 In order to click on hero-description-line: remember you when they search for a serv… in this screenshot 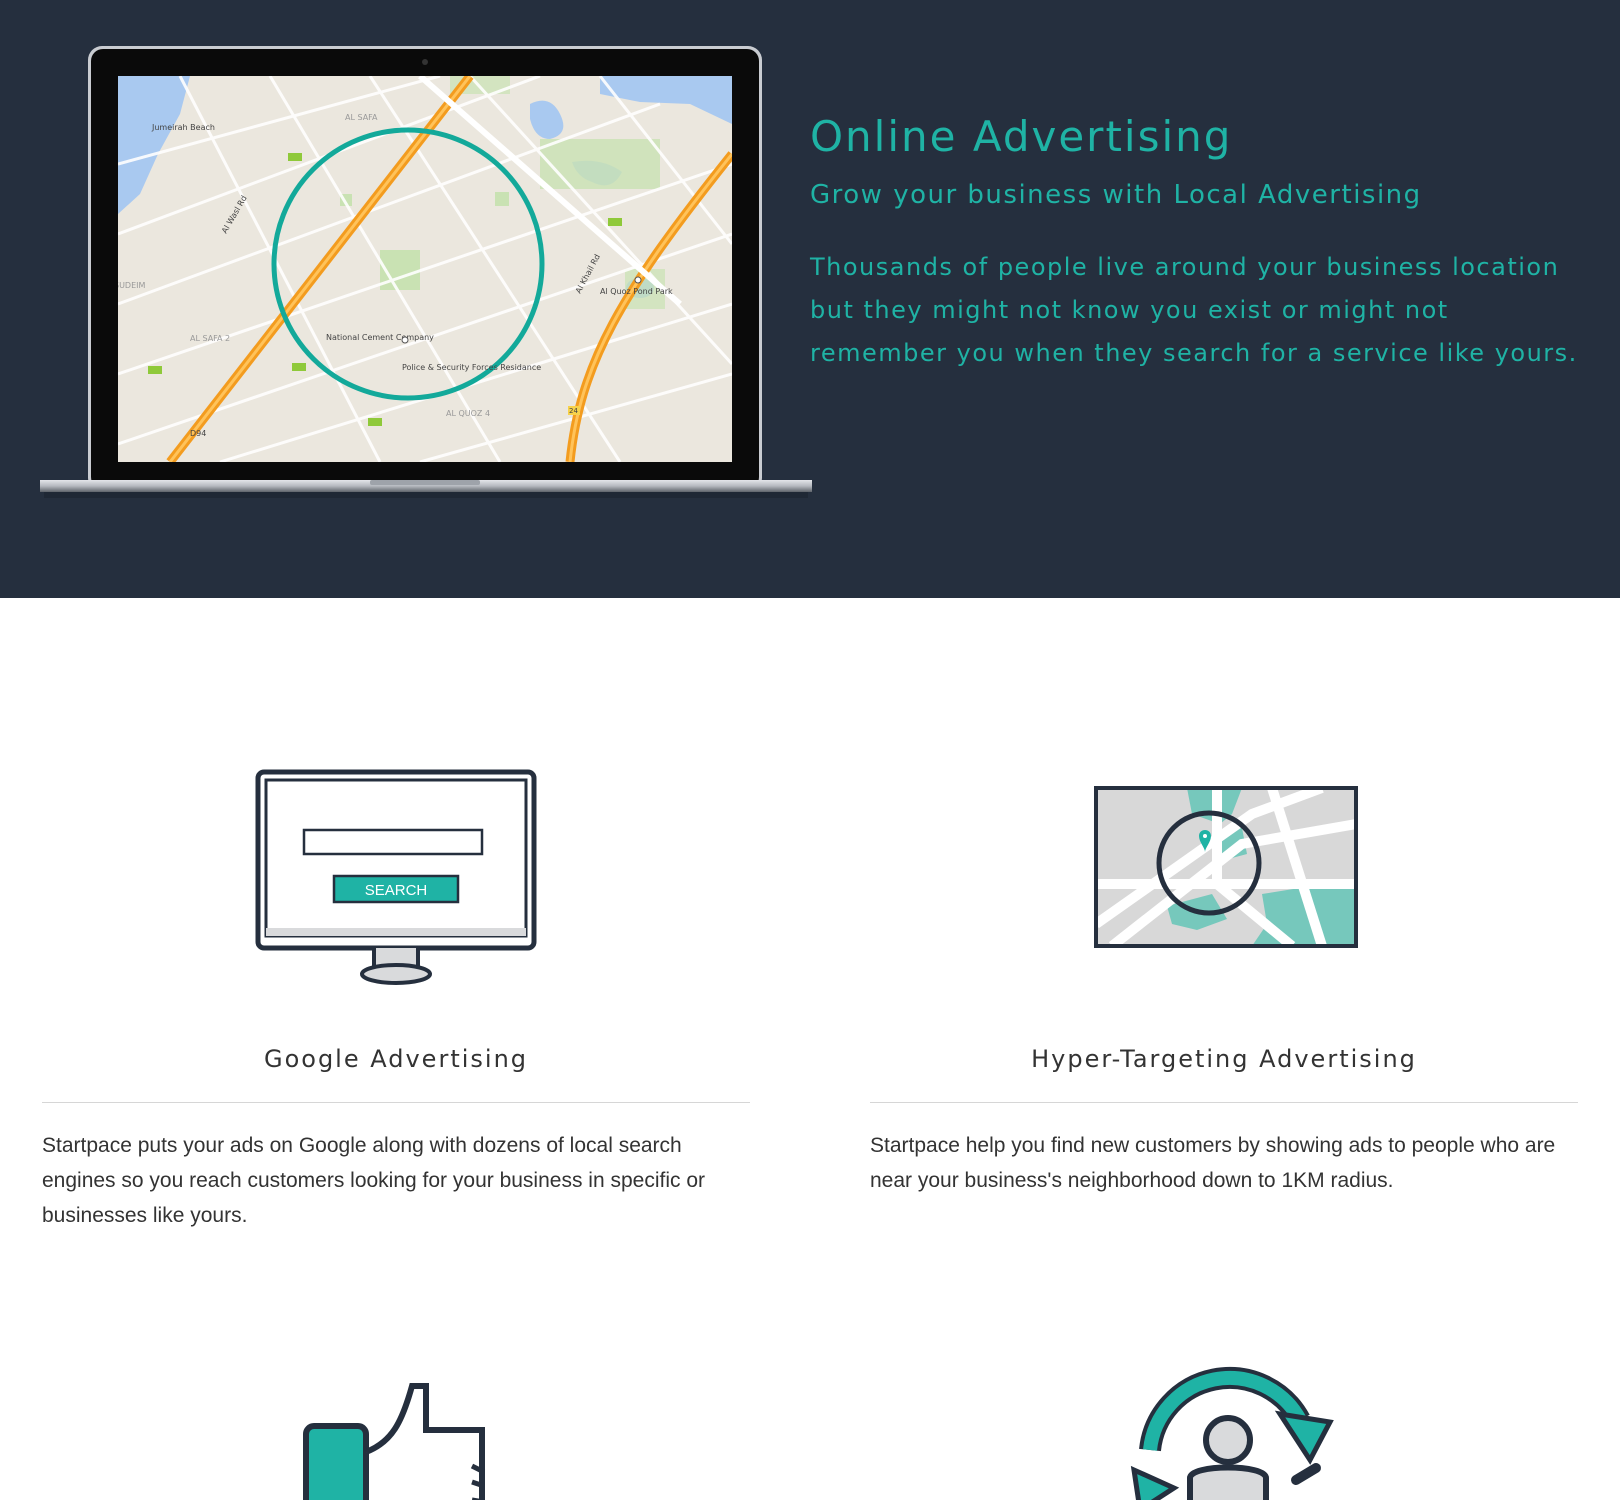, I will do `click(1194, 353)`.